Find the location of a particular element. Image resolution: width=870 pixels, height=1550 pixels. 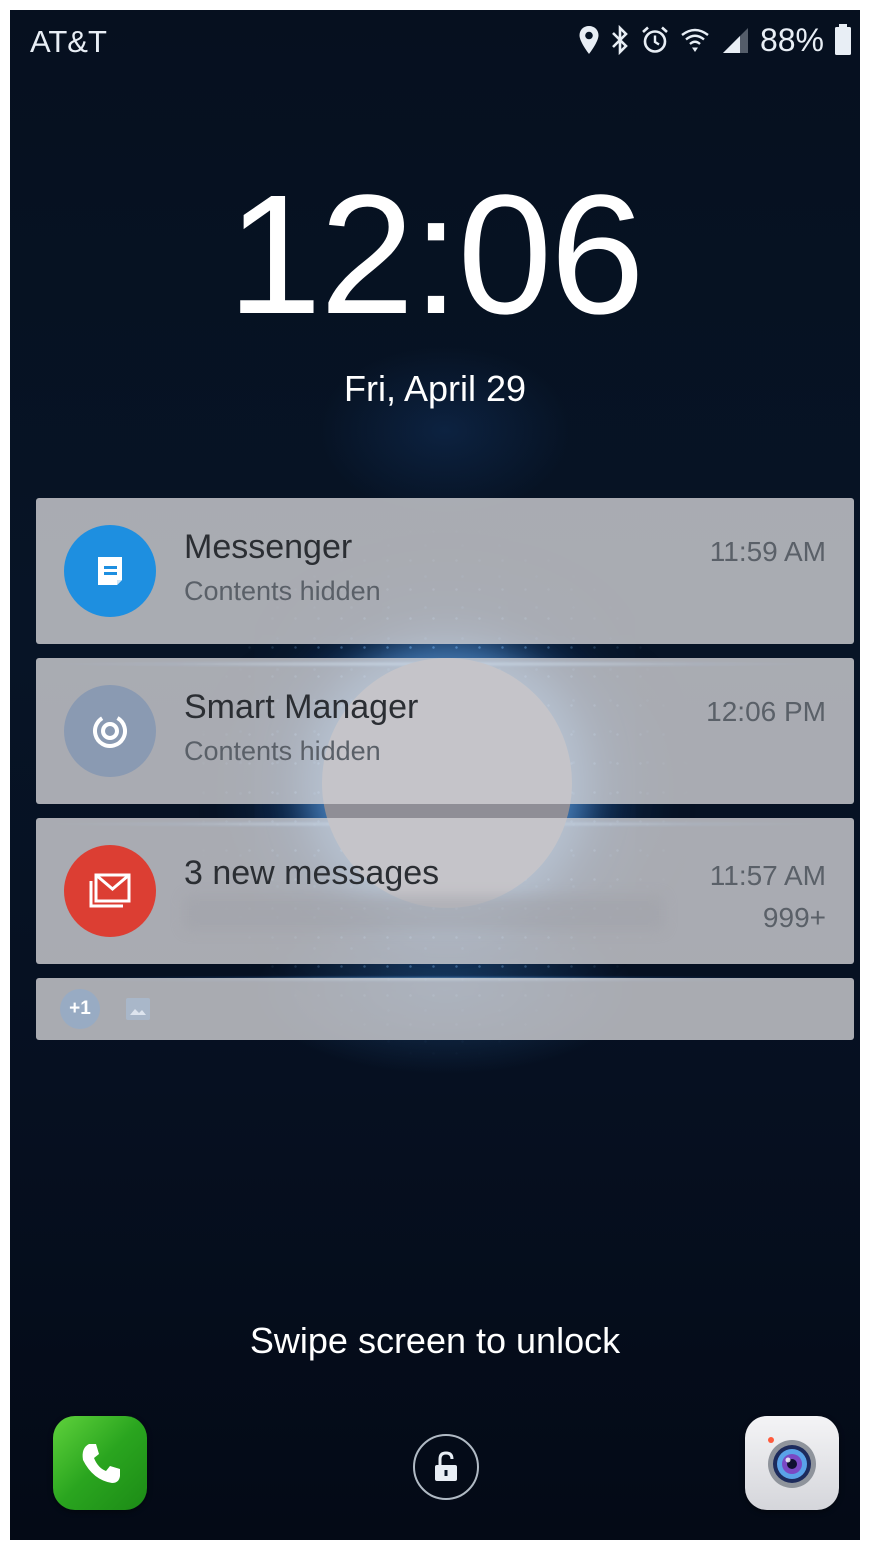

unlock-icon is located at coordinates (446, 1466).